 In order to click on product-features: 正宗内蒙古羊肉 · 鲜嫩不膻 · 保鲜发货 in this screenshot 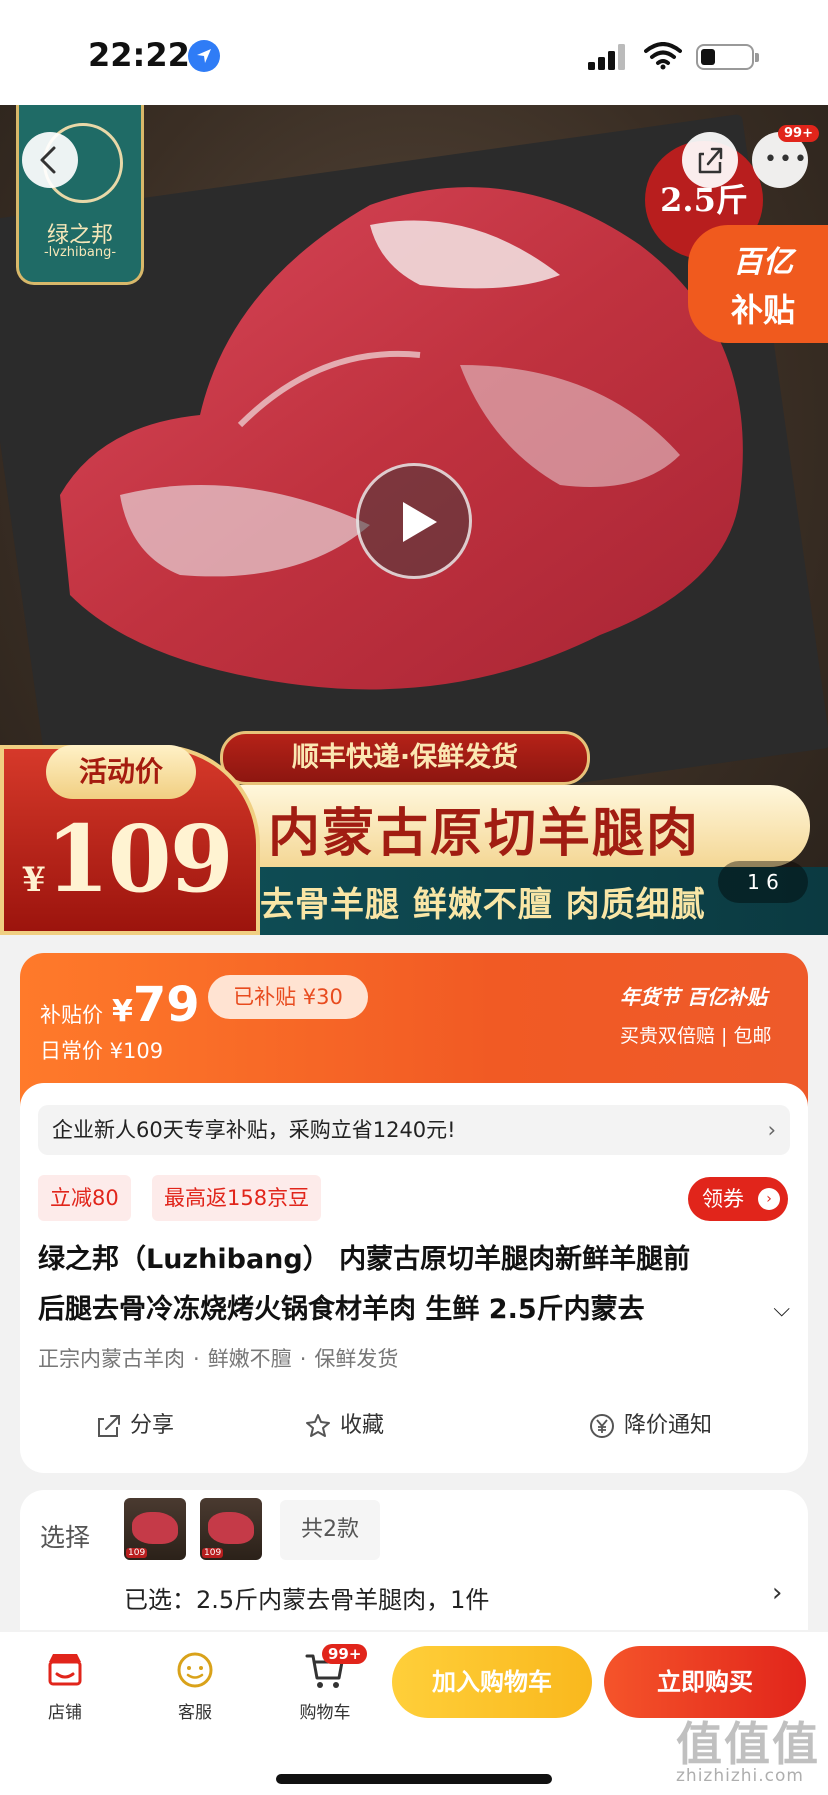, I will do `click(218, 1359)`.